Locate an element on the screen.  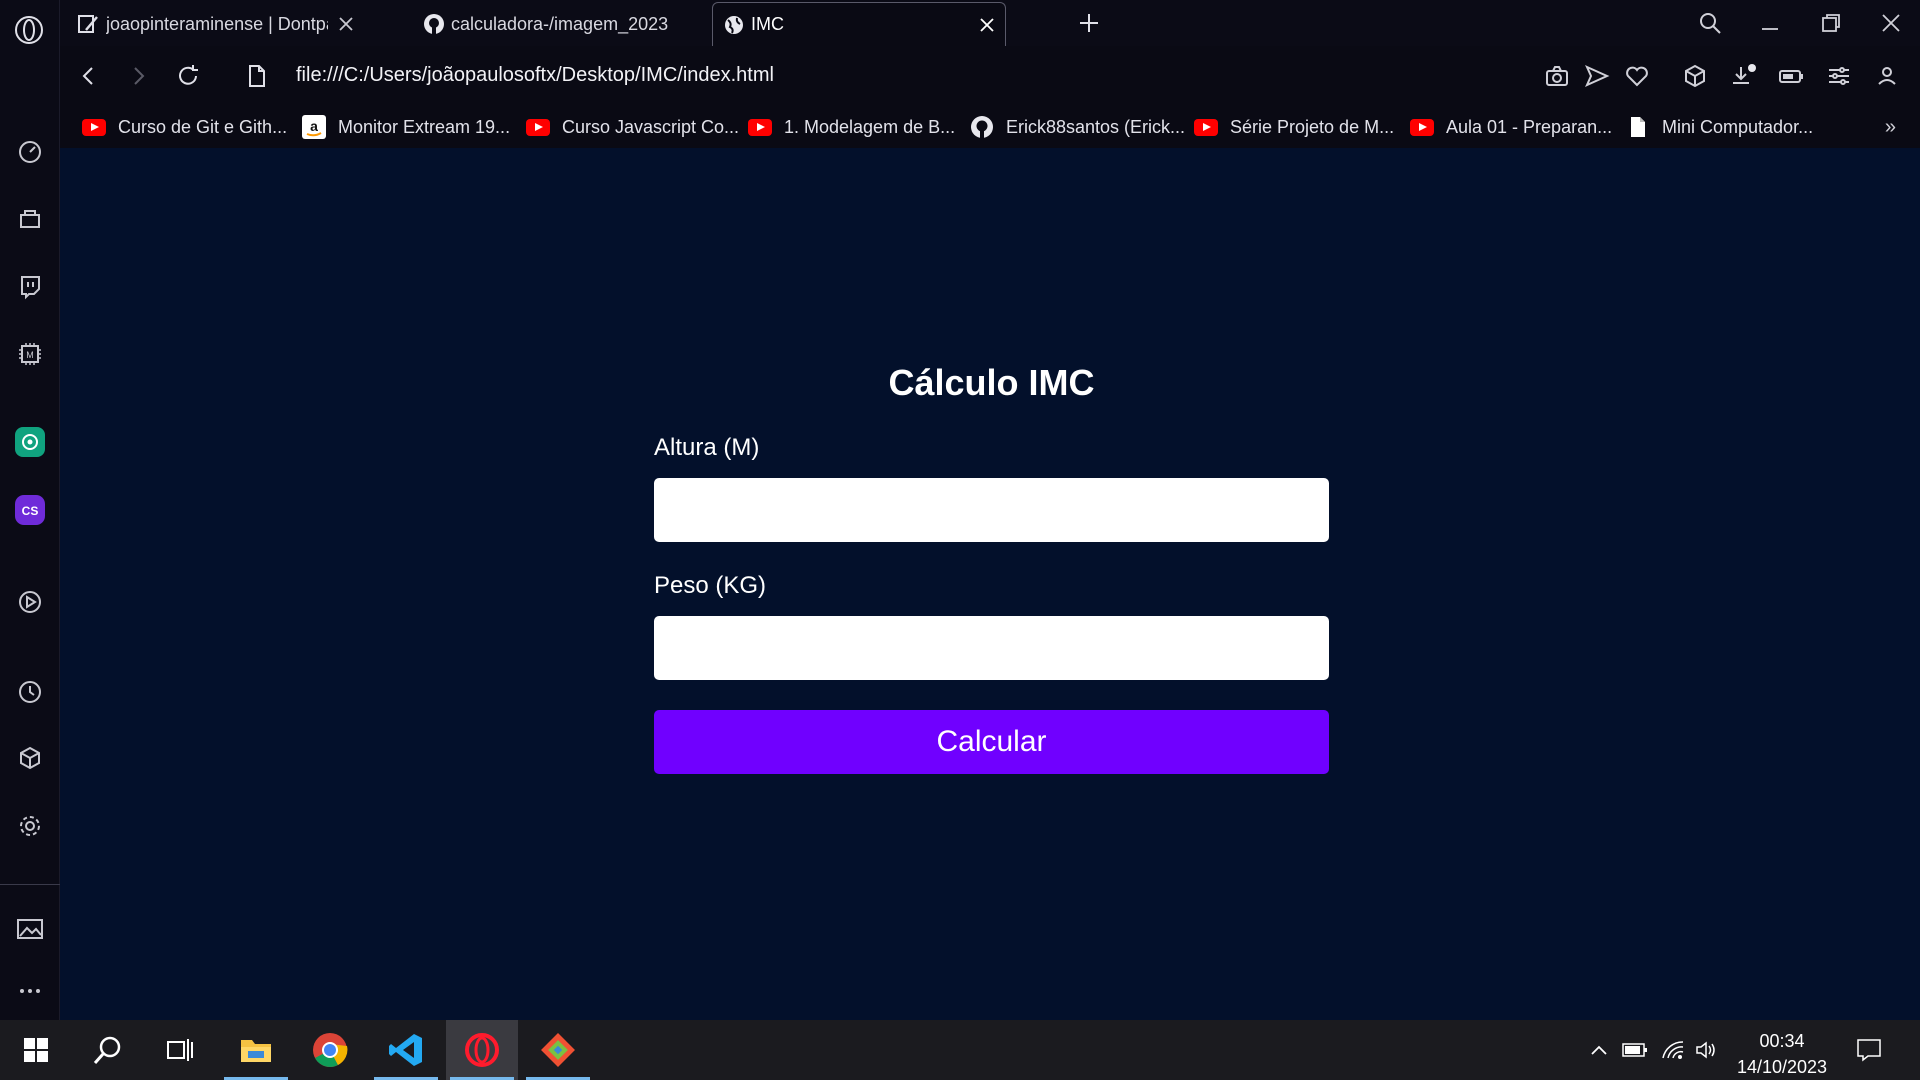
cs-app-icon: CS is located at coordinates (30, 510).